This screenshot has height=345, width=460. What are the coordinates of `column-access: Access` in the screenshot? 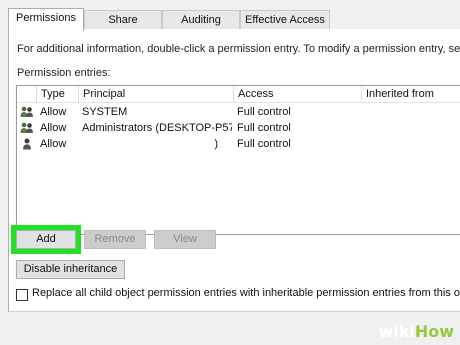 It's located at (297, 94).